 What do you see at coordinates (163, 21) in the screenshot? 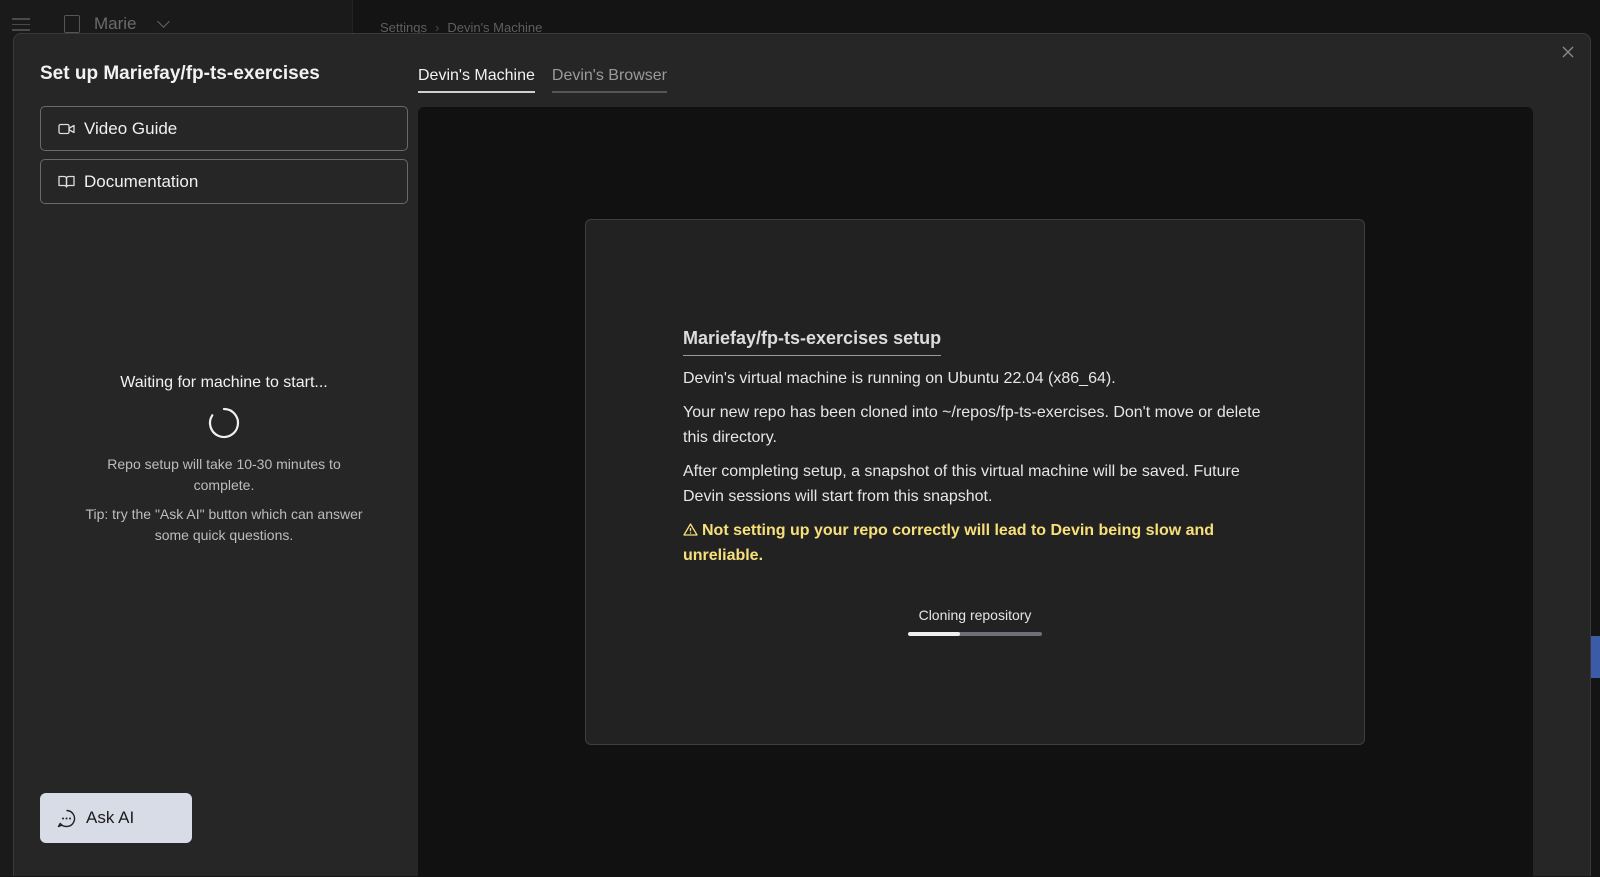
I see `chevron-down-icon` at bounding box center [163, 21].